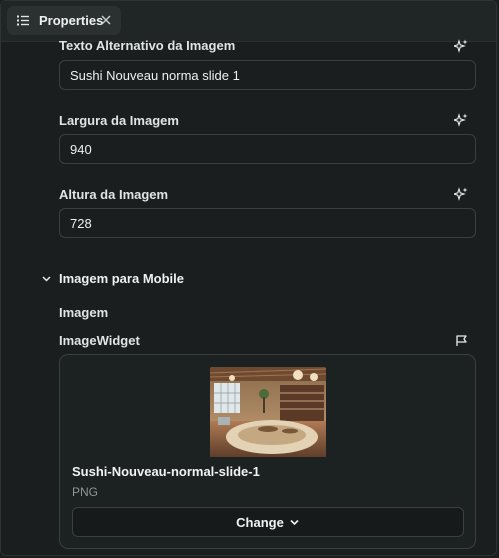 This screenshot has width=499, height=558. I want to click on tab-properties: Properties, so click(64, 20).